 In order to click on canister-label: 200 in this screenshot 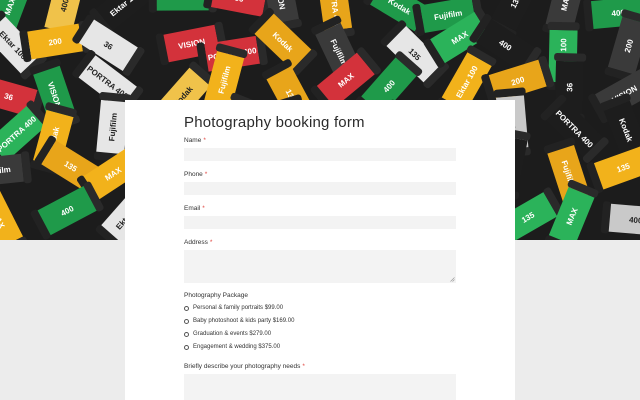, I will do `click(183, 1)`.